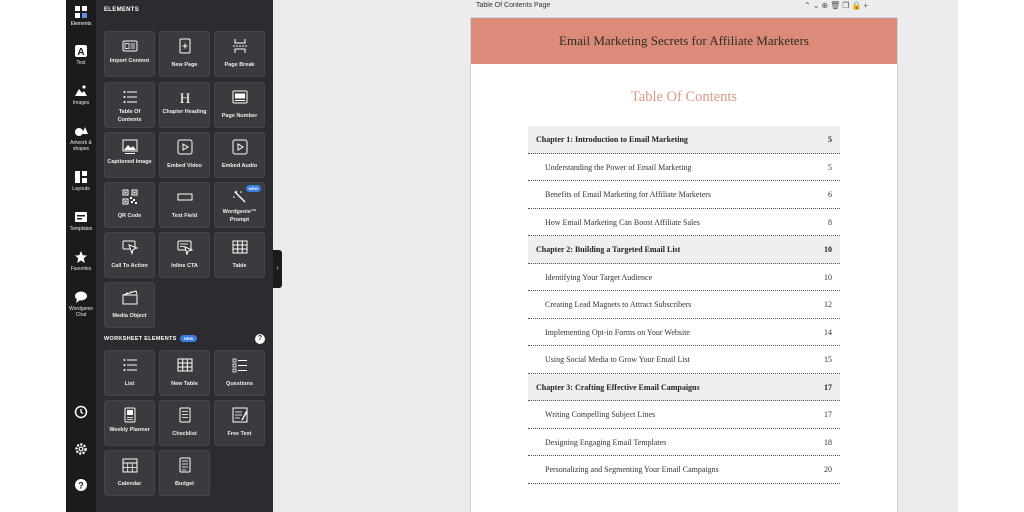  I want to click on toc-entry-page: 18, so click(828, 442).